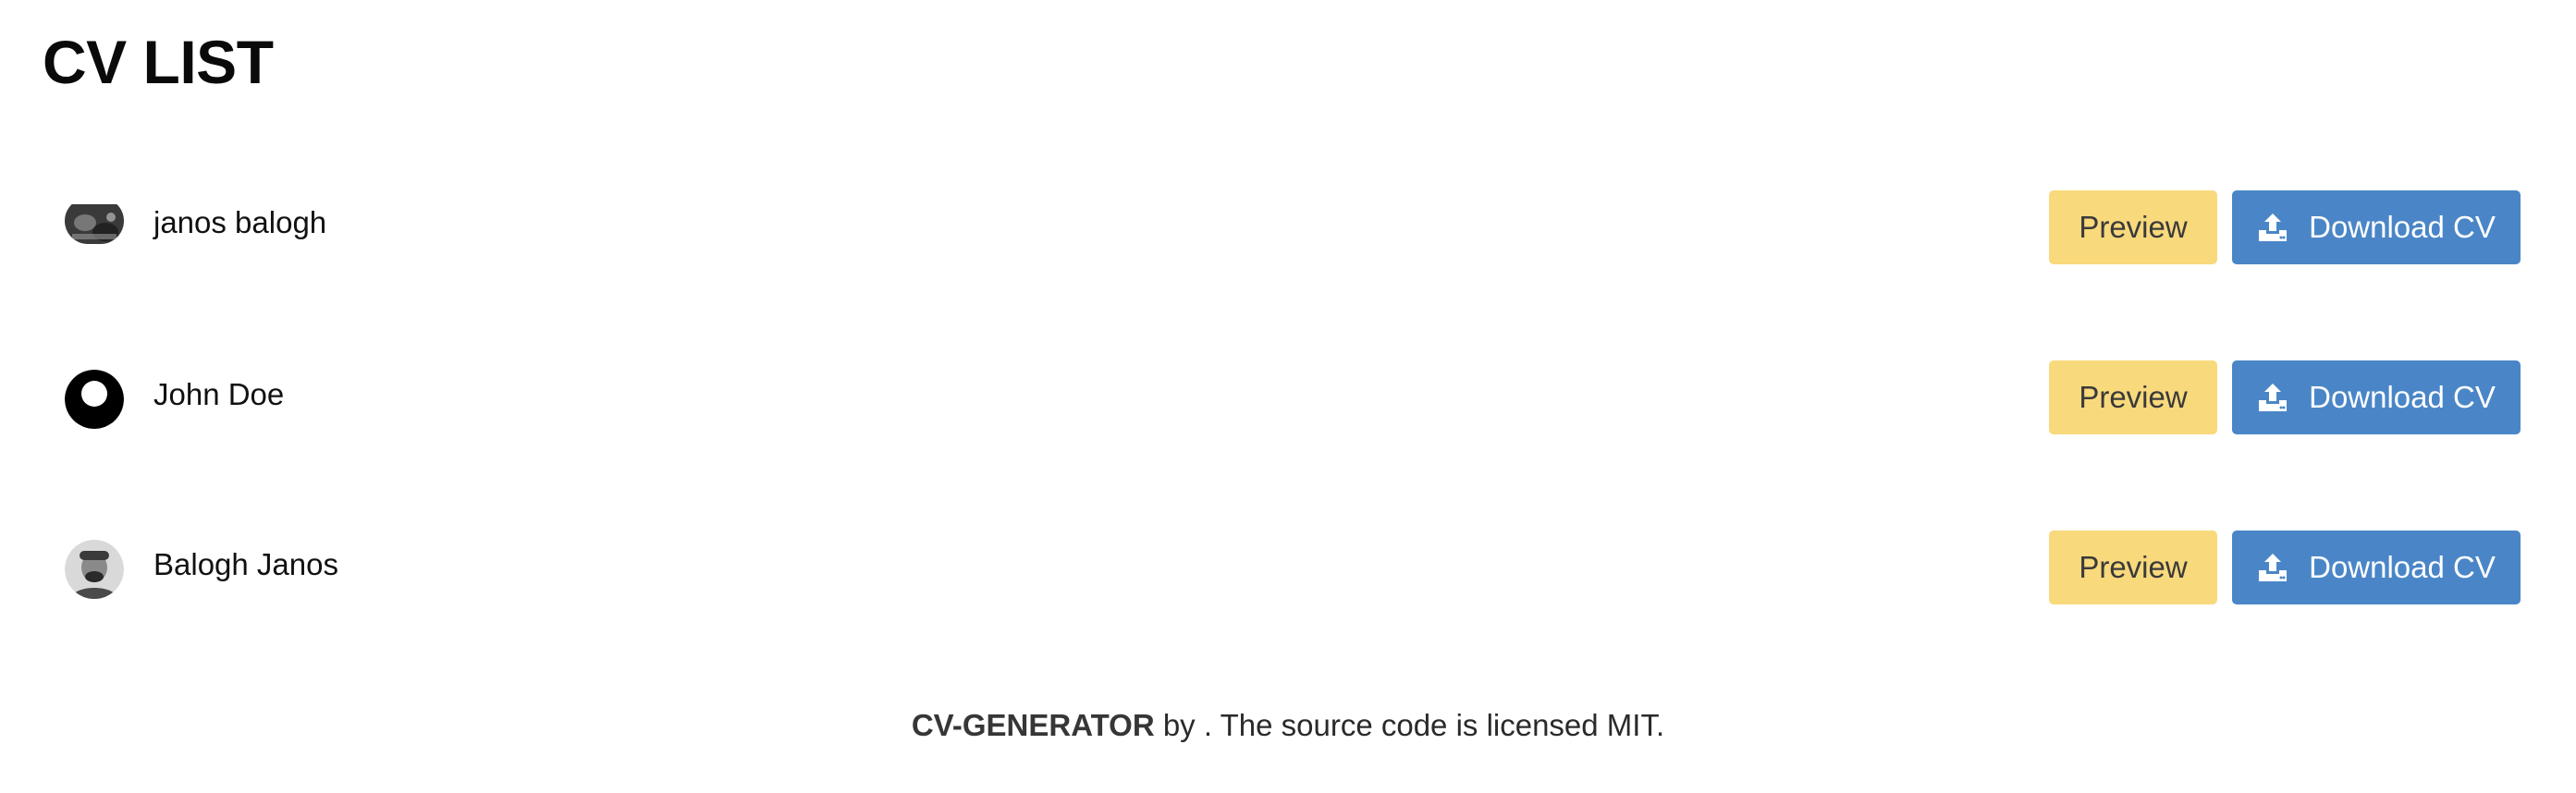 The height and width of the screenshot is (793, 2576). I want to click on user-icon, so click(94, 399).